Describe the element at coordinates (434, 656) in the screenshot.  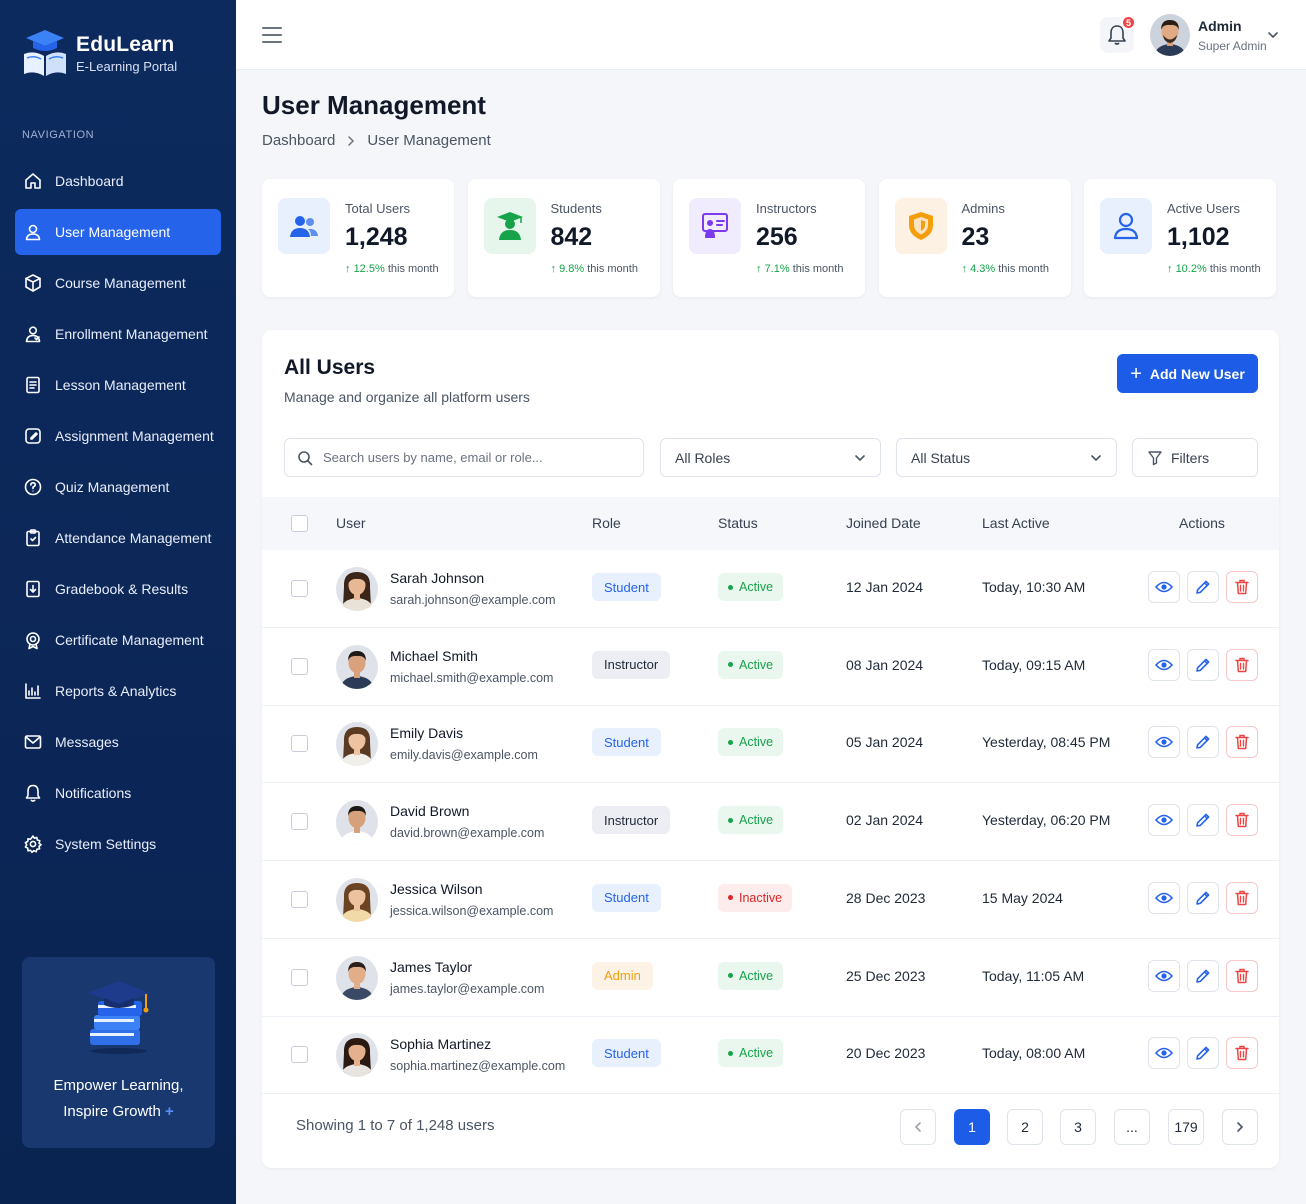
I see `user-name: Michael Smith` at that location.